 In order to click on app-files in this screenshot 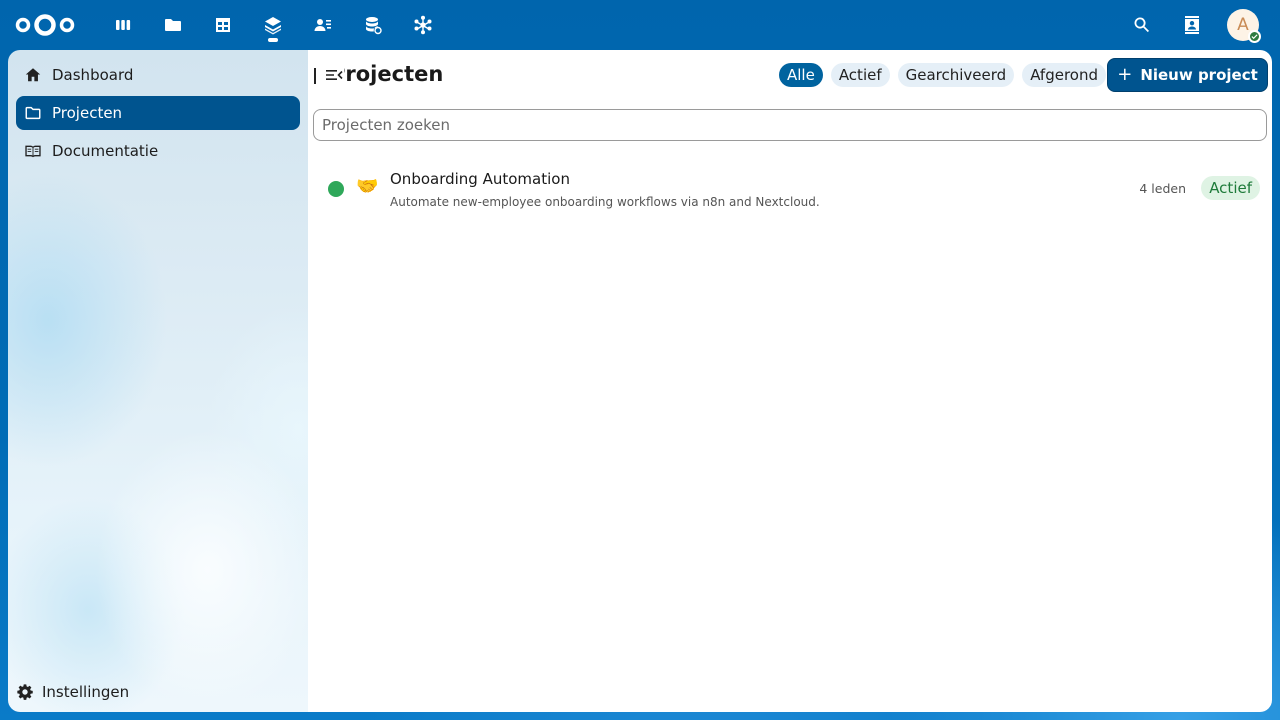, I will do `click(173, 25)`.